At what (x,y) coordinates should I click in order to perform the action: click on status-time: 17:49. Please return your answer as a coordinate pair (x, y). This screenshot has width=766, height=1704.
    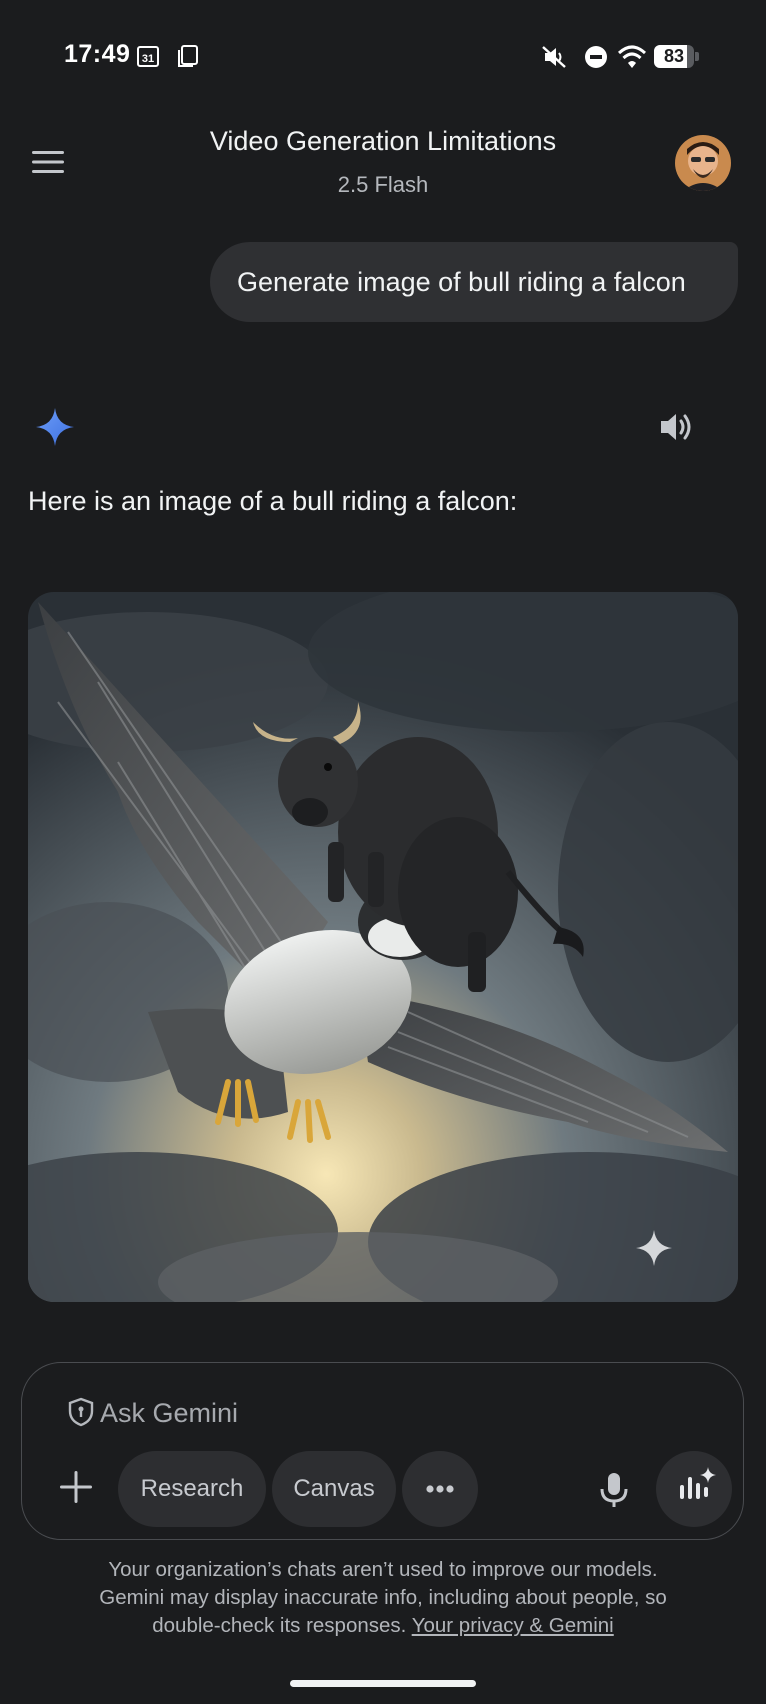
    Looking at the image, I should click on (97, 54).